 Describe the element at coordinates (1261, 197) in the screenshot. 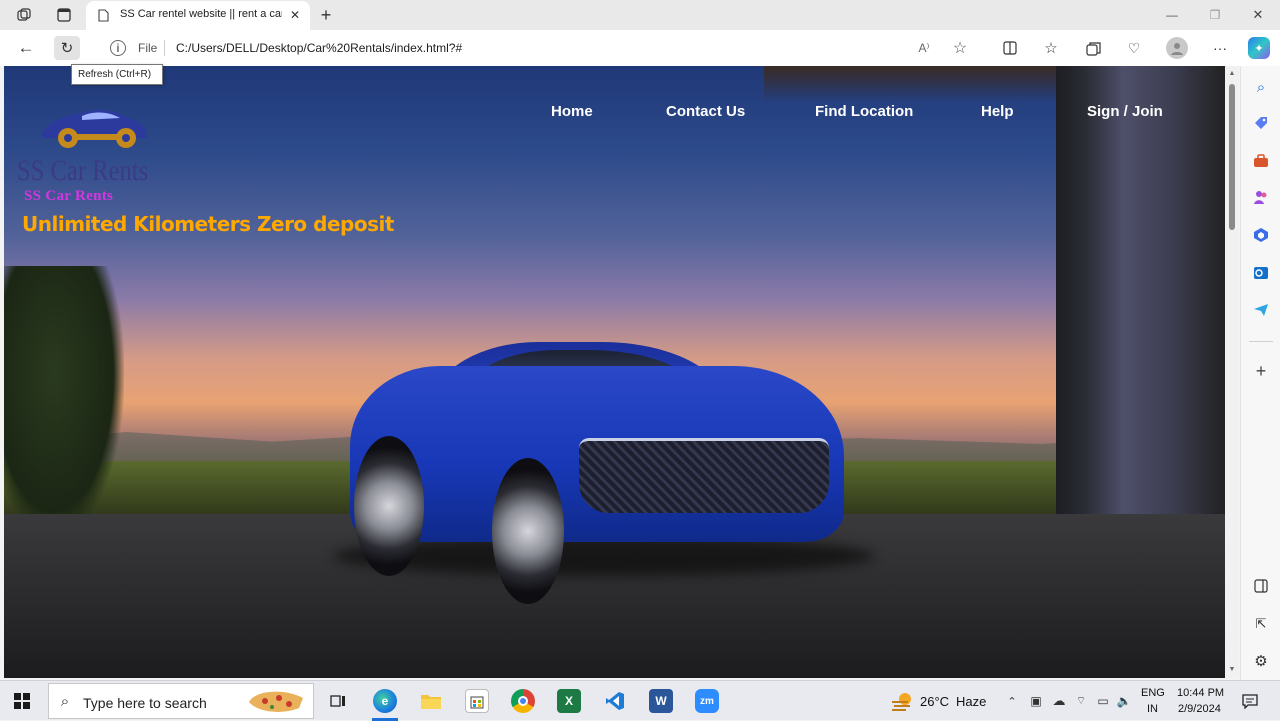

I see `people-icon` at that location.